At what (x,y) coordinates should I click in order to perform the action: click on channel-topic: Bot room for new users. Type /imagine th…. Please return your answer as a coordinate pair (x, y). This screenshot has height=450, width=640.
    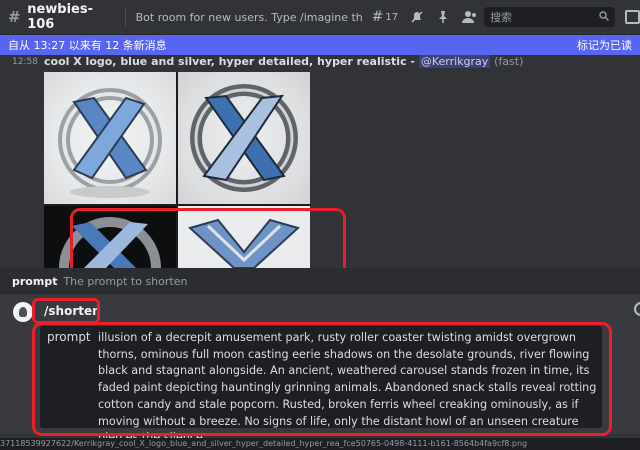
    Looking at the image, I should click on (249, 17).